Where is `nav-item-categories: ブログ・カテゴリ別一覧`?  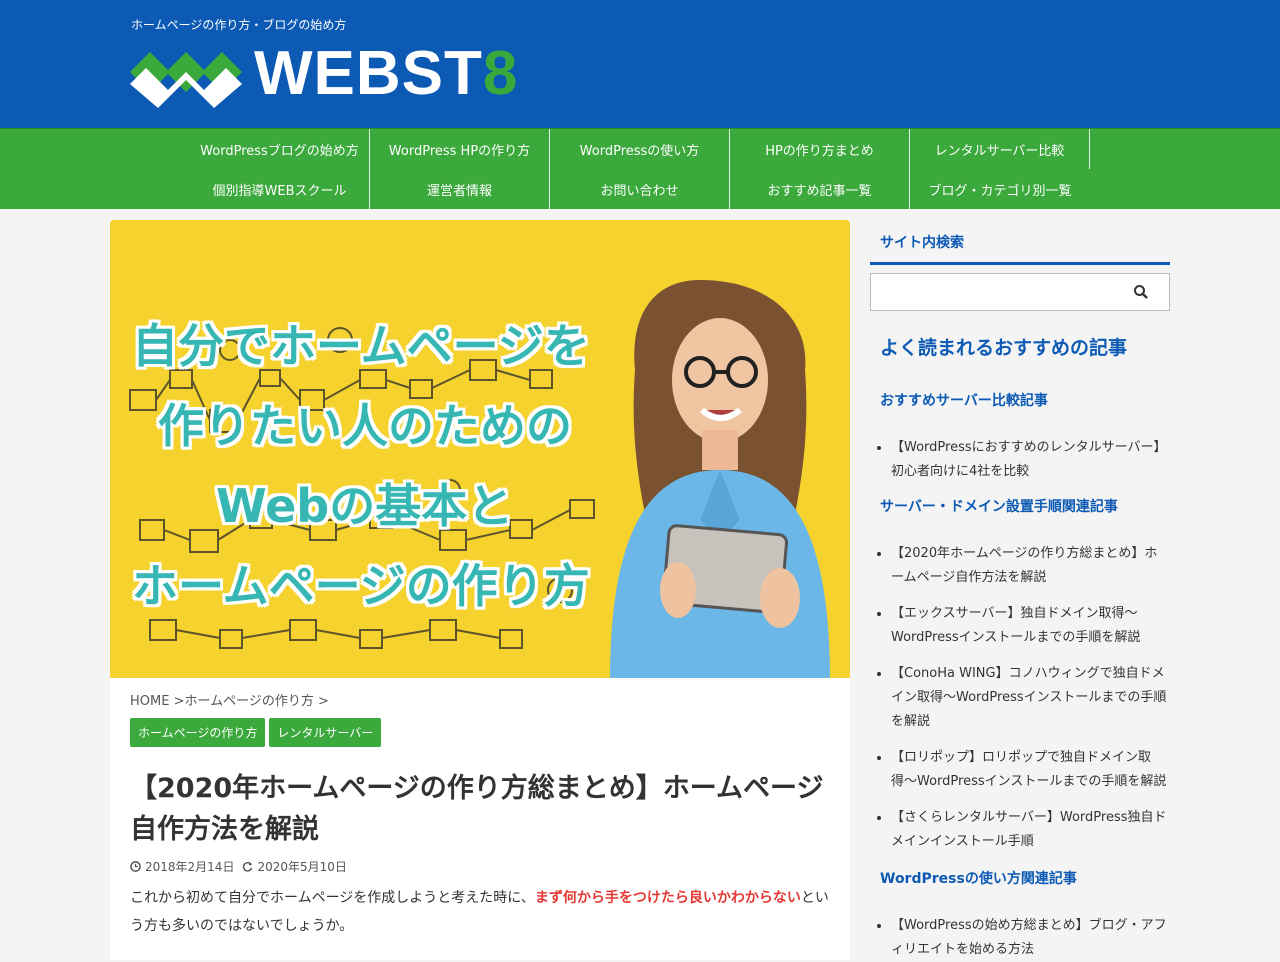 nav-item-categories: ブログ・カテゴリ別一覧 is located at coordinates (1000, 189).